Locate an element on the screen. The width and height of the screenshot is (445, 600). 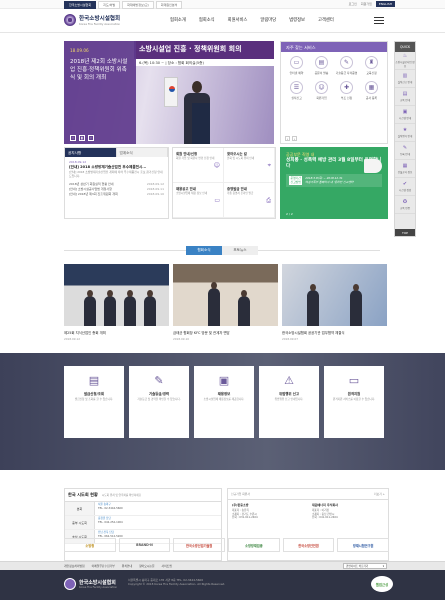
side-item: ✎ 등록 안내 is located at coordinates (405, 151).